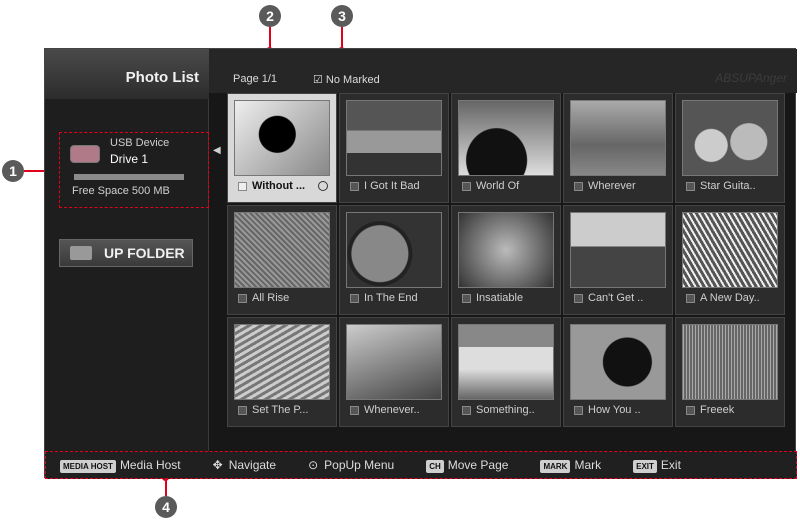 Image resolution: width=800 pixels, height=520 pixels. I want to click on callout-2: 2, so click(270, 16).